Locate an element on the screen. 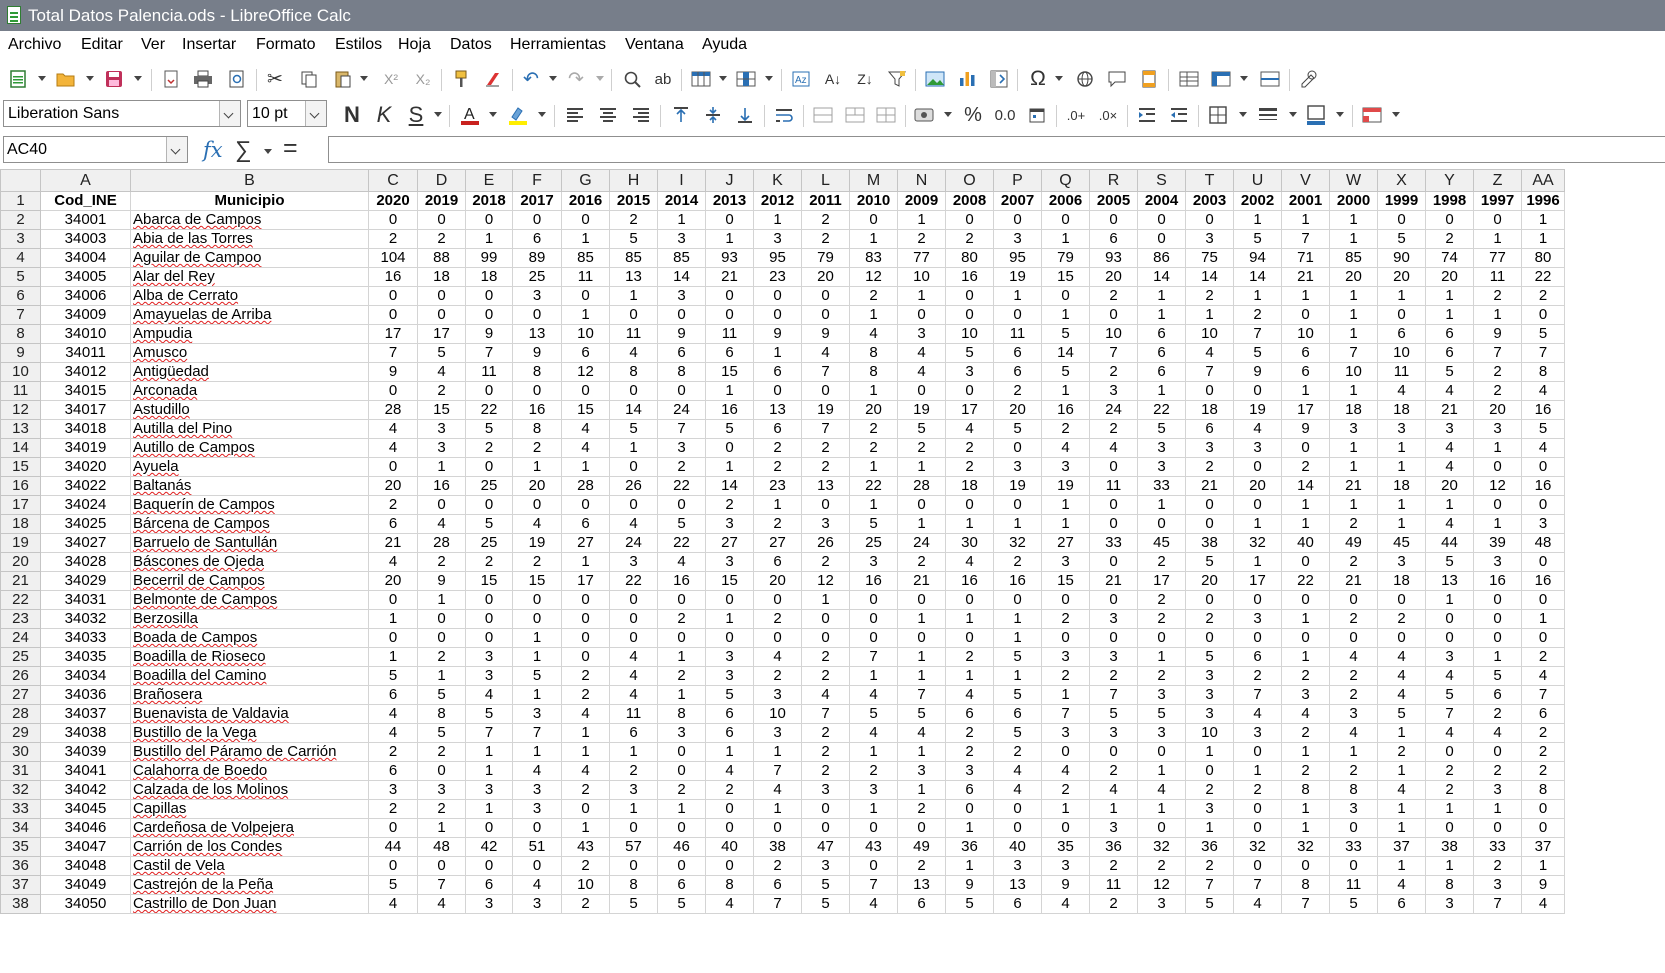 The width and height of the screenshot is (1665, 973). row-header: 7 is located at coordinates (20, 315).